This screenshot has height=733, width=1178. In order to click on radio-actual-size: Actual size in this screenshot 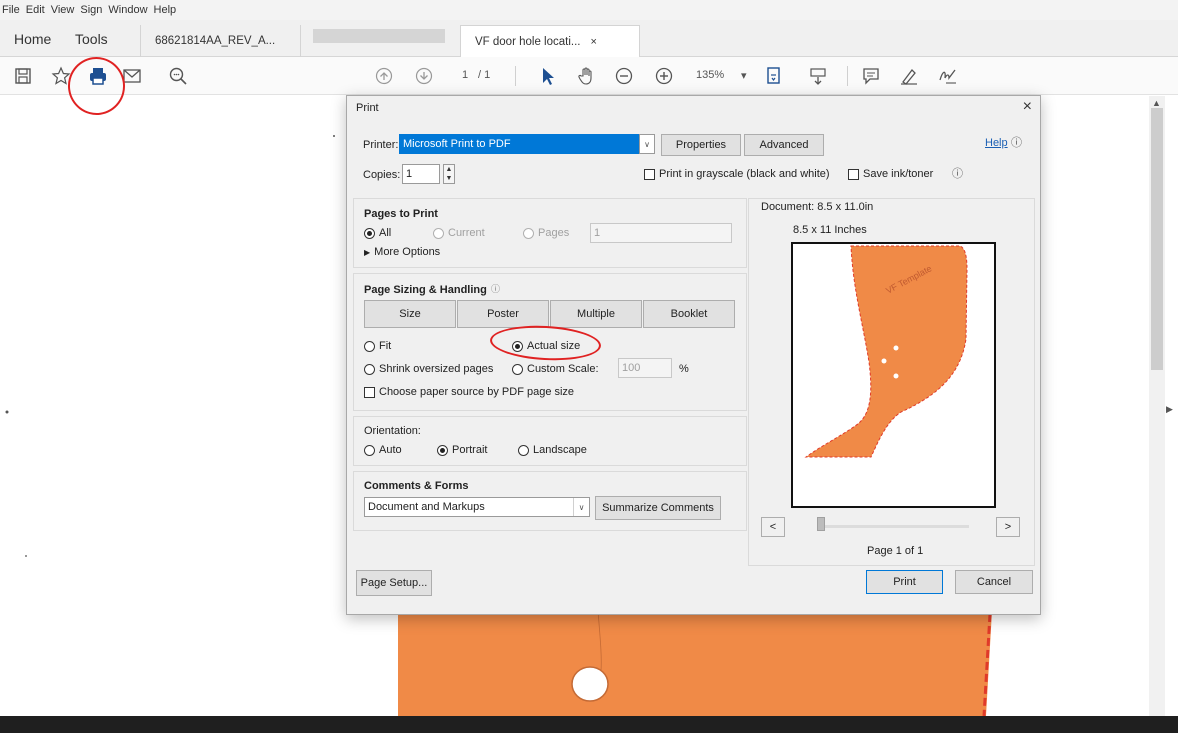, I will do `click(546, 346)`.